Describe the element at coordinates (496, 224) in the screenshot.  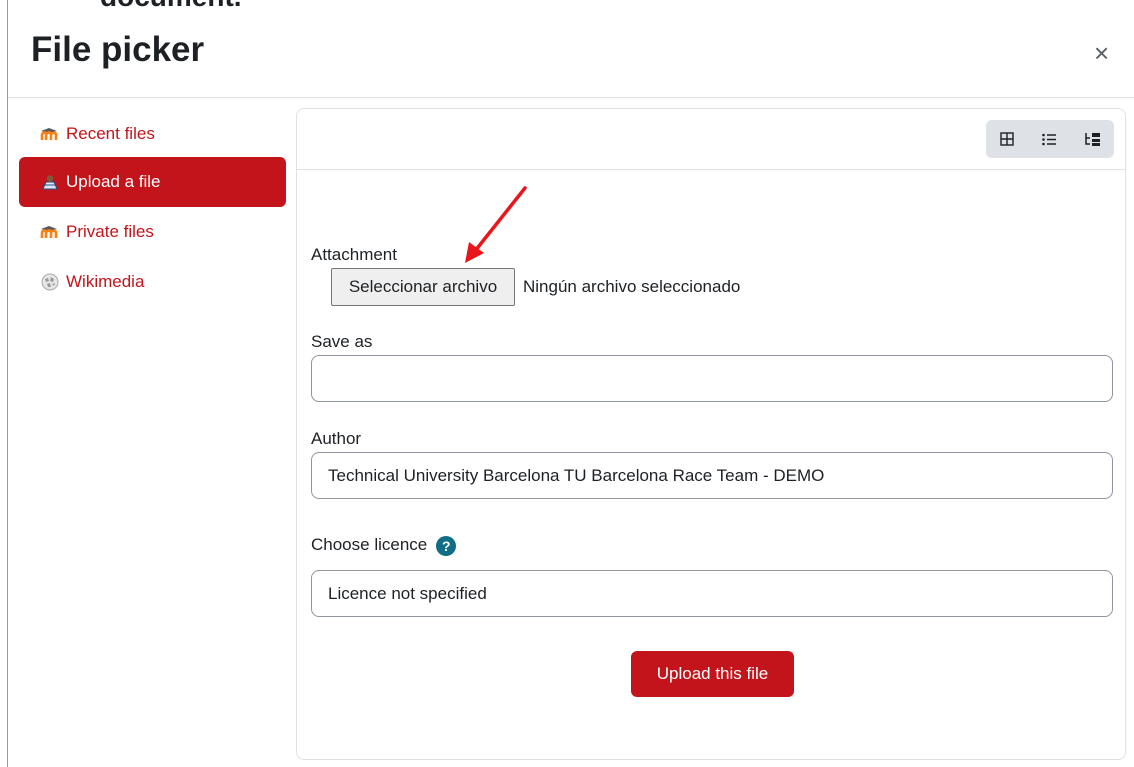
I see `annotation-arrow-icon` at that location.